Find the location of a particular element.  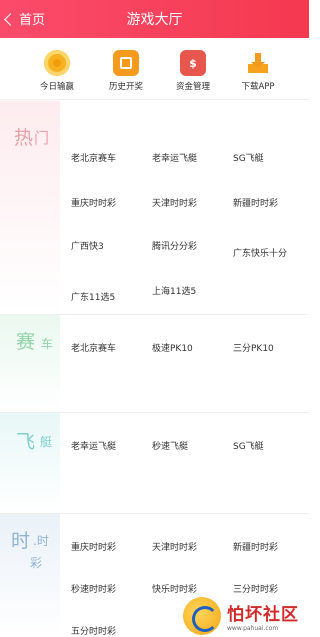

game-item: 腾讯分分彩 is located at coordinates (174, 245).